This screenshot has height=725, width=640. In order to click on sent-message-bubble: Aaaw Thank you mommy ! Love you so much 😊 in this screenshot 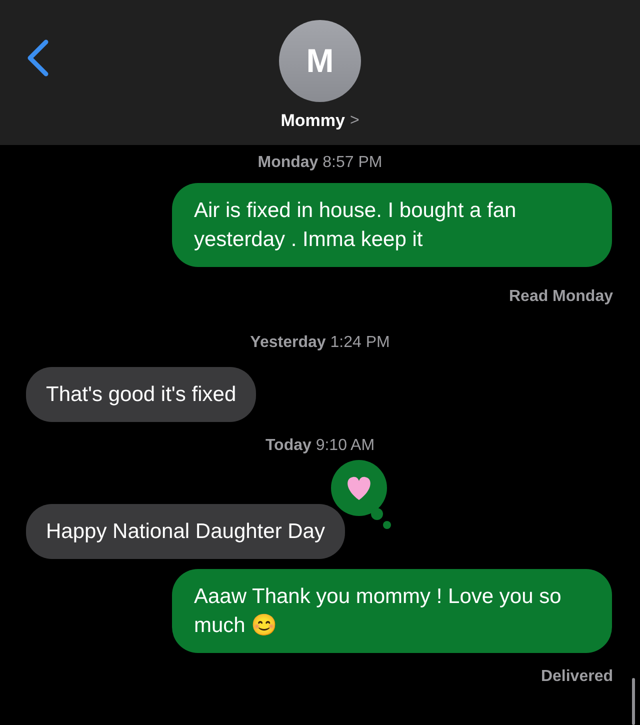, I will do `click(392, 611)`.